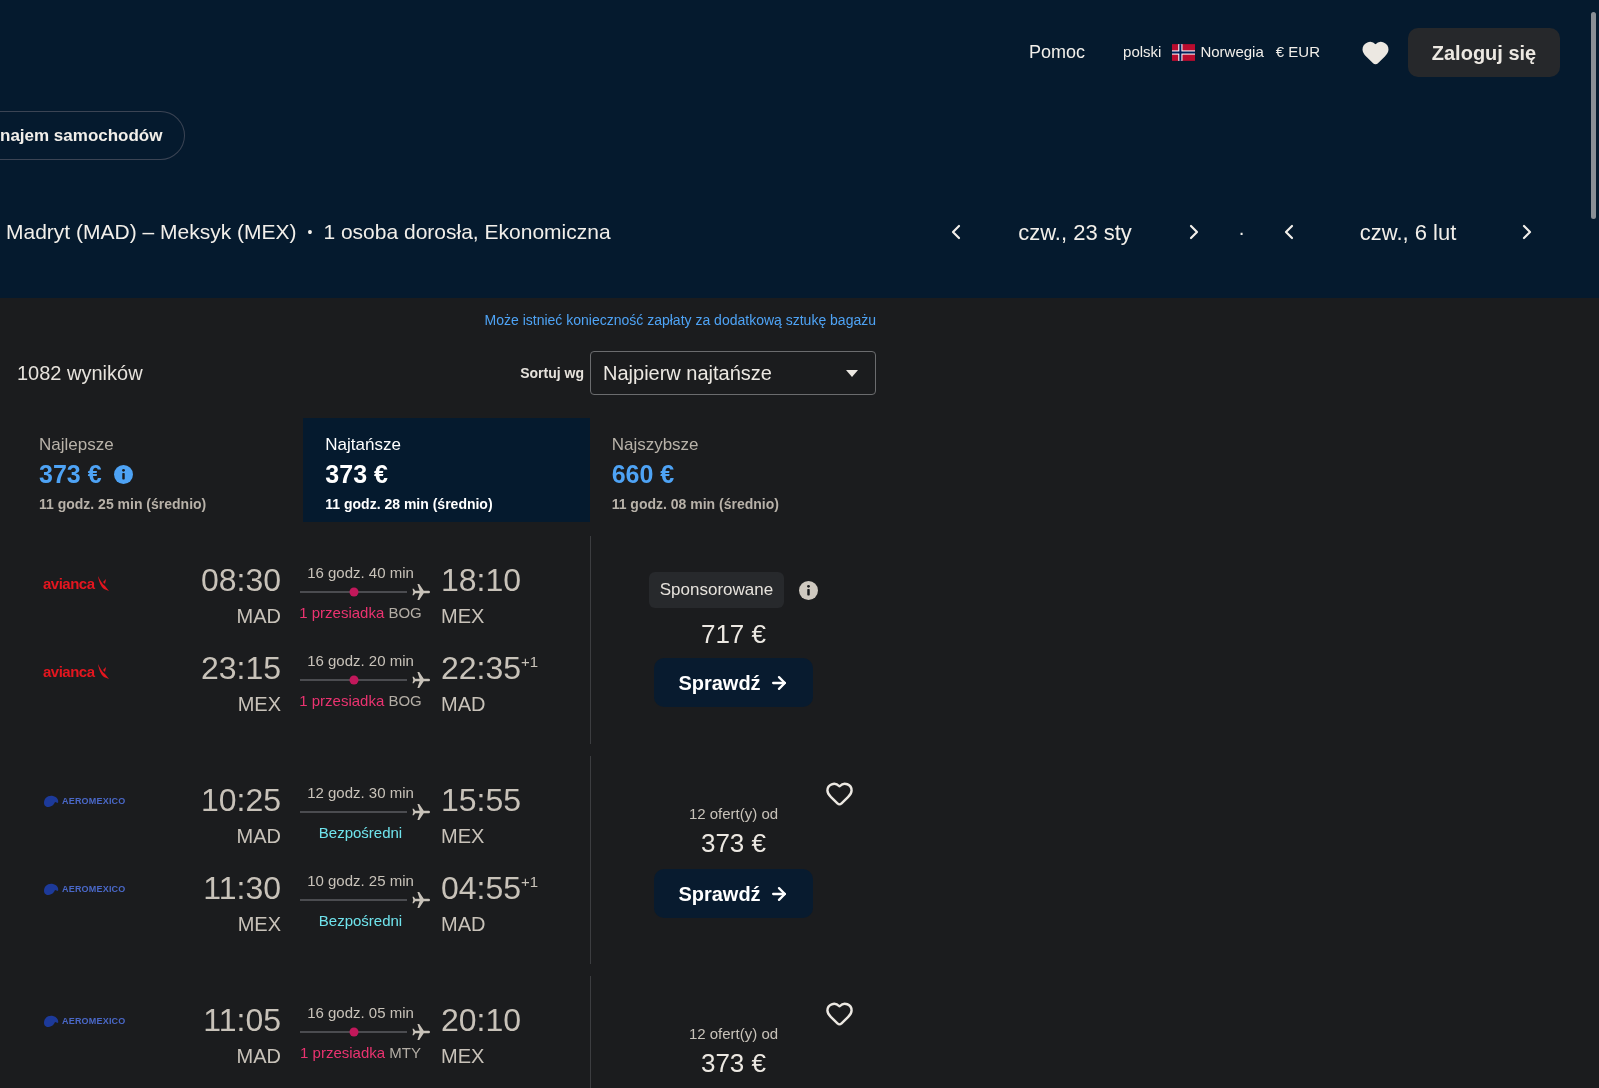  I want to click on flight-duration: 16 godz. 20 min, so click(360, 661).